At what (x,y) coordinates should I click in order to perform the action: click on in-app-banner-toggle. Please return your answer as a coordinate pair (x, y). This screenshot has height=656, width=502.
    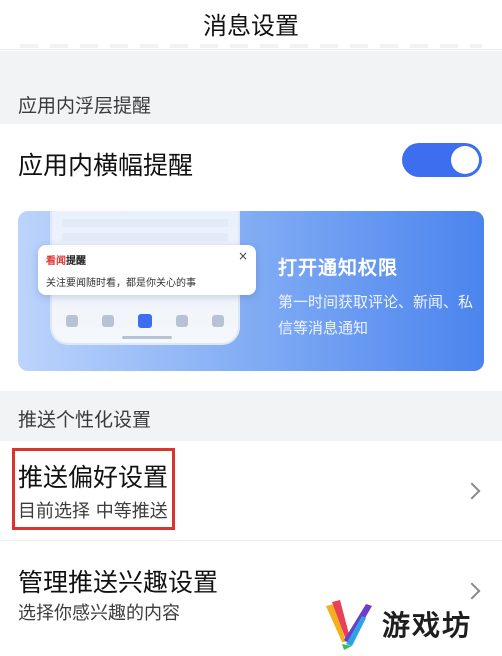
    Looking at the image, I should click on (442, 160).